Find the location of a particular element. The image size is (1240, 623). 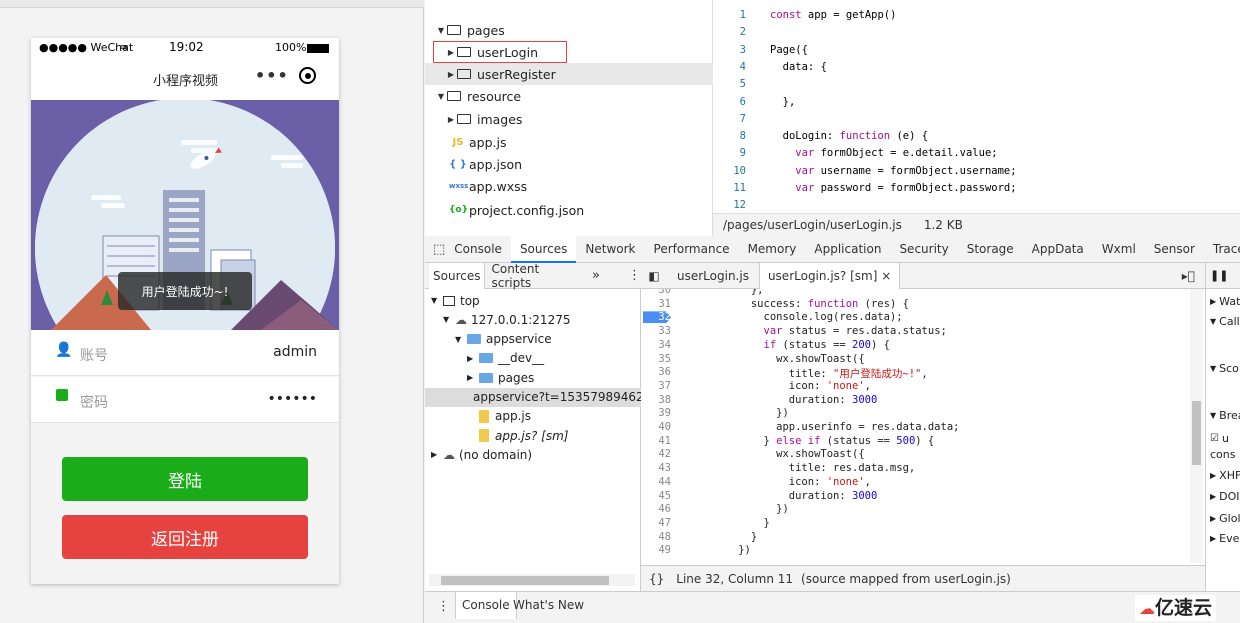

drawer-tab-whatsnew: What's New is located at coordinates (548, 605).